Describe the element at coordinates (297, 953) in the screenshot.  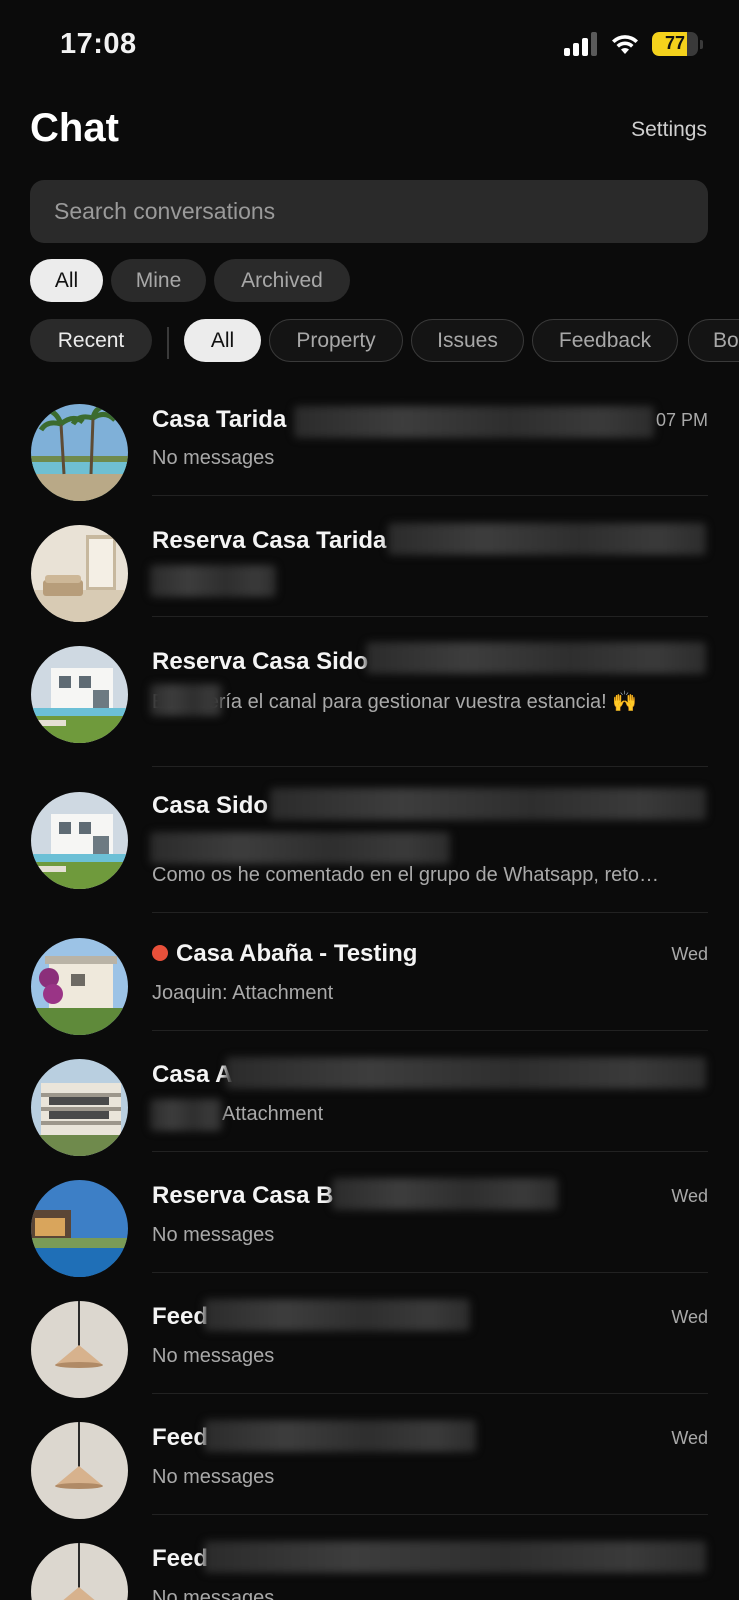
I see `conversation-title-text: Casa Abaña - Testing` at that location.